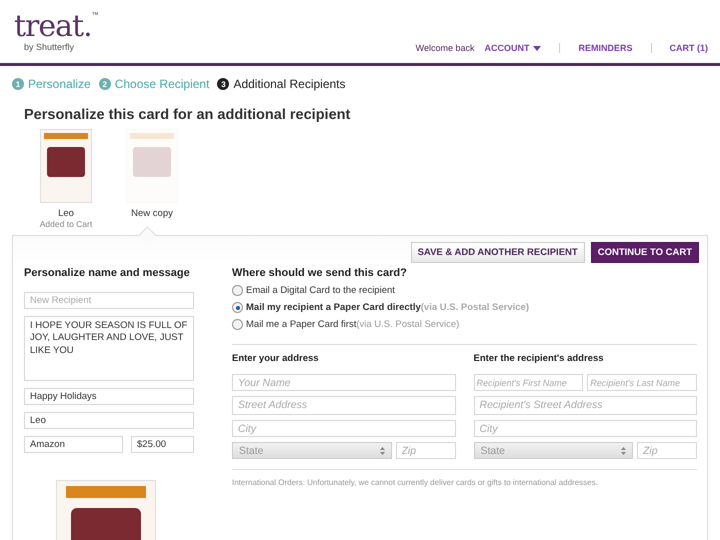  I want to click on name-field: New Recipient, so click(109, 300).